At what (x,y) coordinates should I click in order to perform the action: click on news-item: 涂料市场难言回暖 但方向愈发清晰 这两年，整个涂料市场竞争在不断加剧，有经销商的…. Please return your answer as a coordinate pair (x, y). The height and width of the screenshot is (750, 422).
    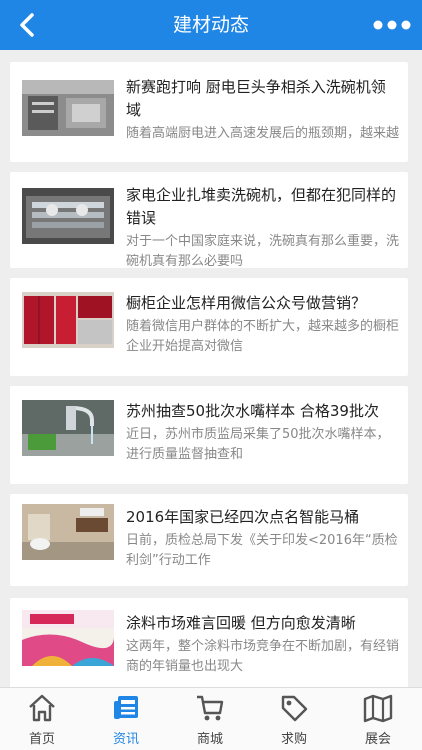
    Looking at the image, I should click on (209, 644).